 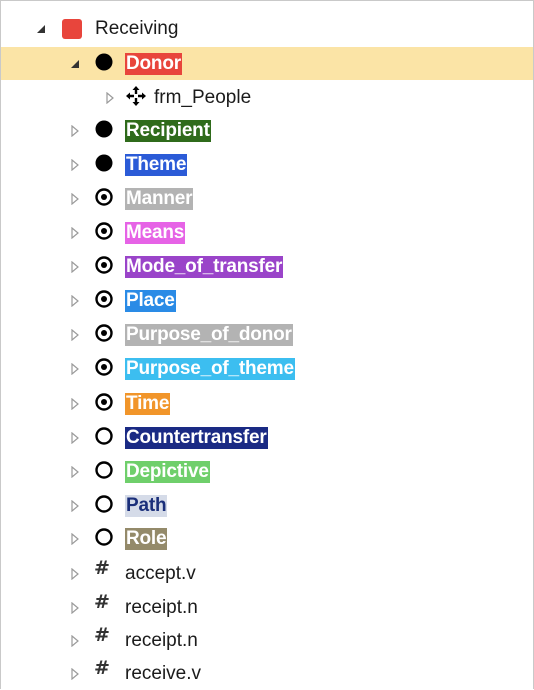 I want to click on tree-node-frm-people: frm_People, so click(x=267, y=97).